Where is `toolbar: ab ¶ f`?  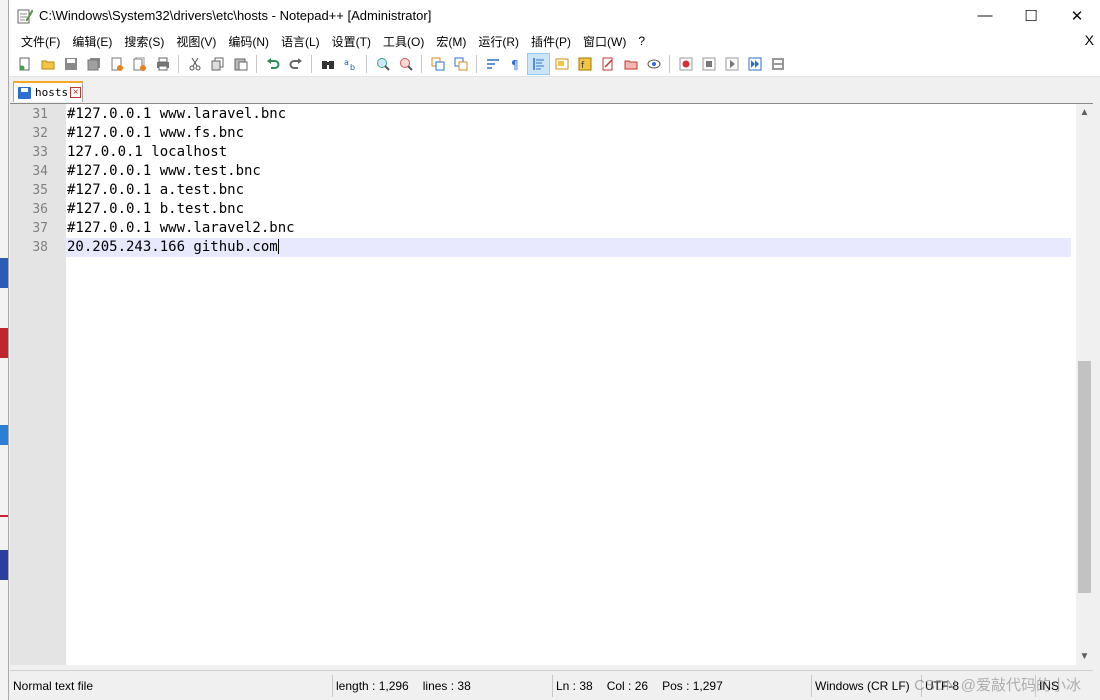
toolbar: ab ¶ f is located at coordinates (554, 64).